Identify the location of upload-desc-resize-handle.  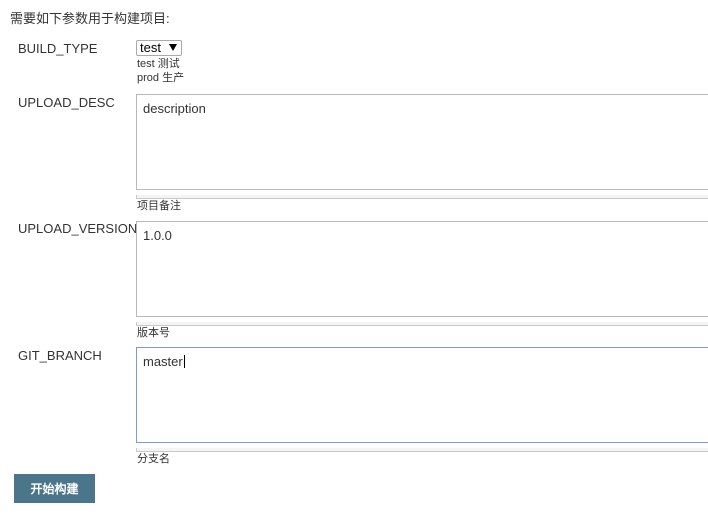
(422, 197).